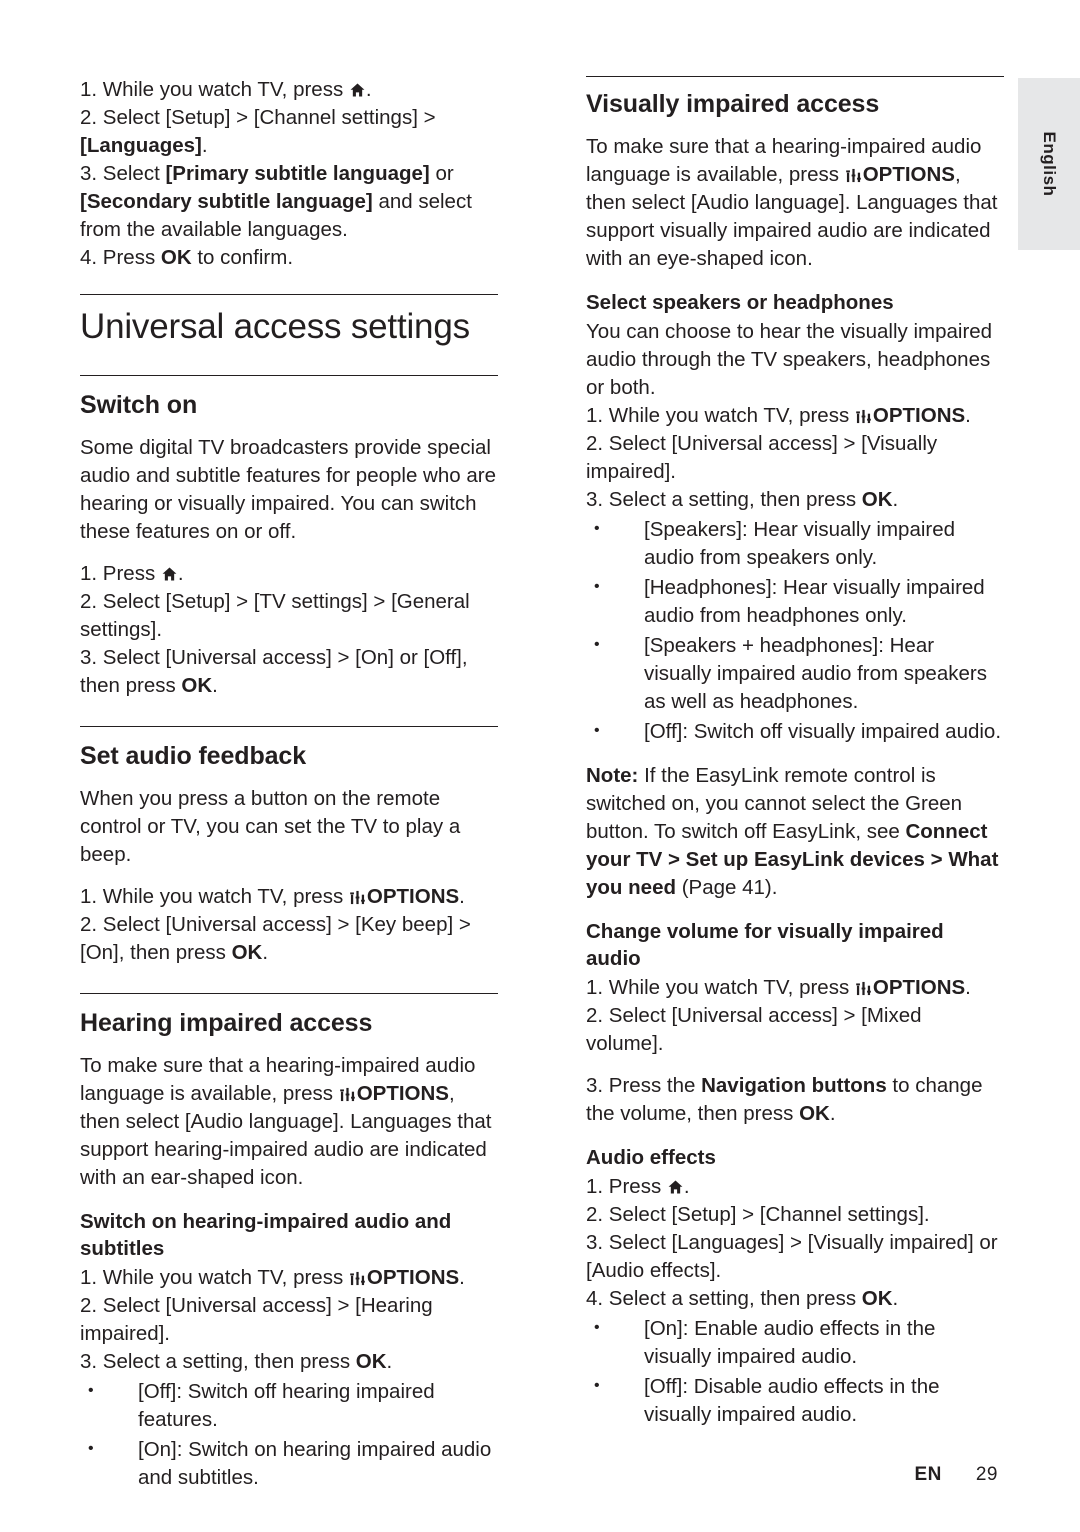 The width and height of the screenshot is (1080, 1532). I want to click on page-footer: EN 29, so click(540, 1475).